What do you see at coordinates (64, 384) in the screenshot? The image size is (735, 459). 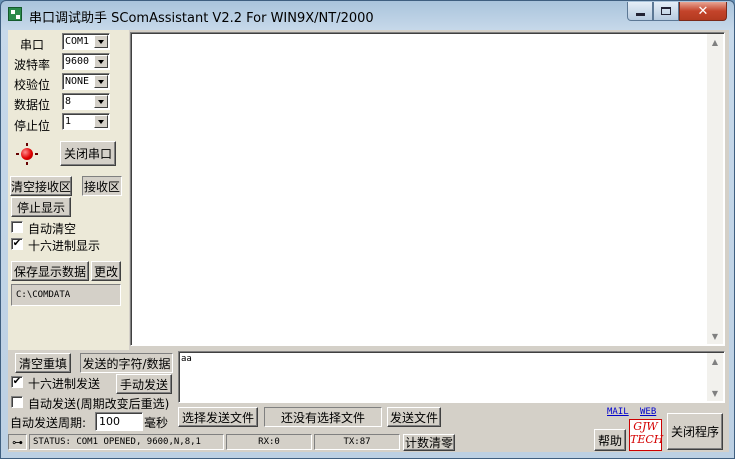 I see `hex-send-label: 十六进制发送` at bounding box center [64, 384].